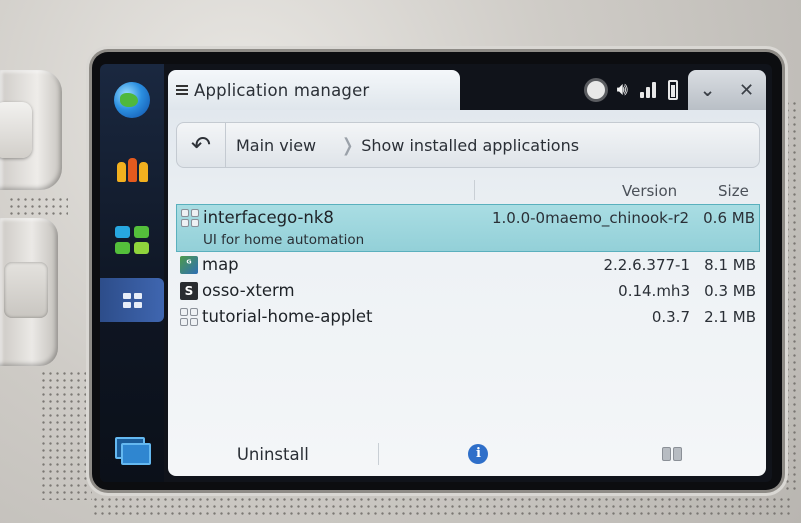  I want to click on binoculars-icon, so click(672, 454).